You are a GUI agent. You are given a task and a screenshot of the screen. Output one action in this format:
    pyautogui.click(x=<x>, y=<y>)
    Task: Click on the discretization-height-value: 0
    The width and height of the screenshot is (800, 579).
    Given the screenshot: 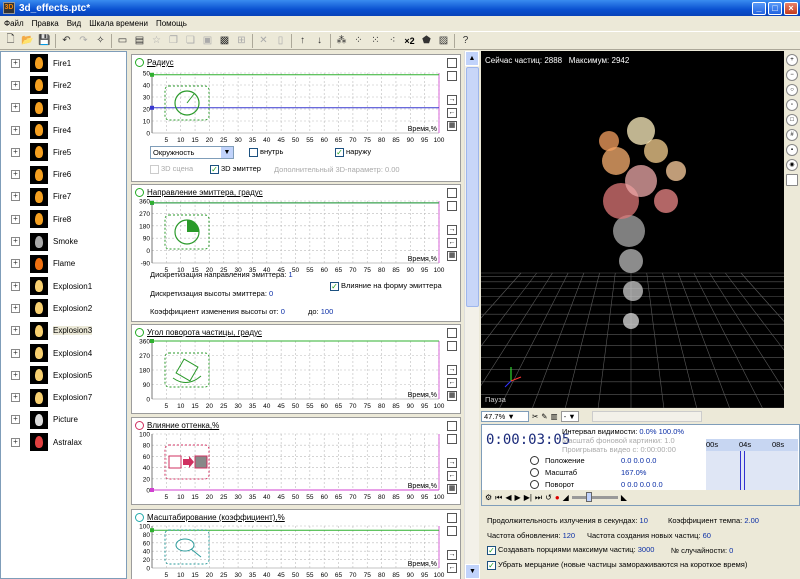 What is the action you would take?
    pyautogui.click(x=271, y=293)
    